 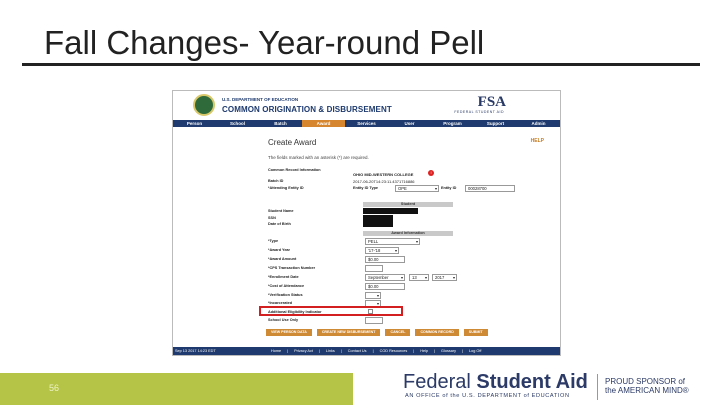 I want to click on enroll-month-select: September, so click(x=385, y=277).